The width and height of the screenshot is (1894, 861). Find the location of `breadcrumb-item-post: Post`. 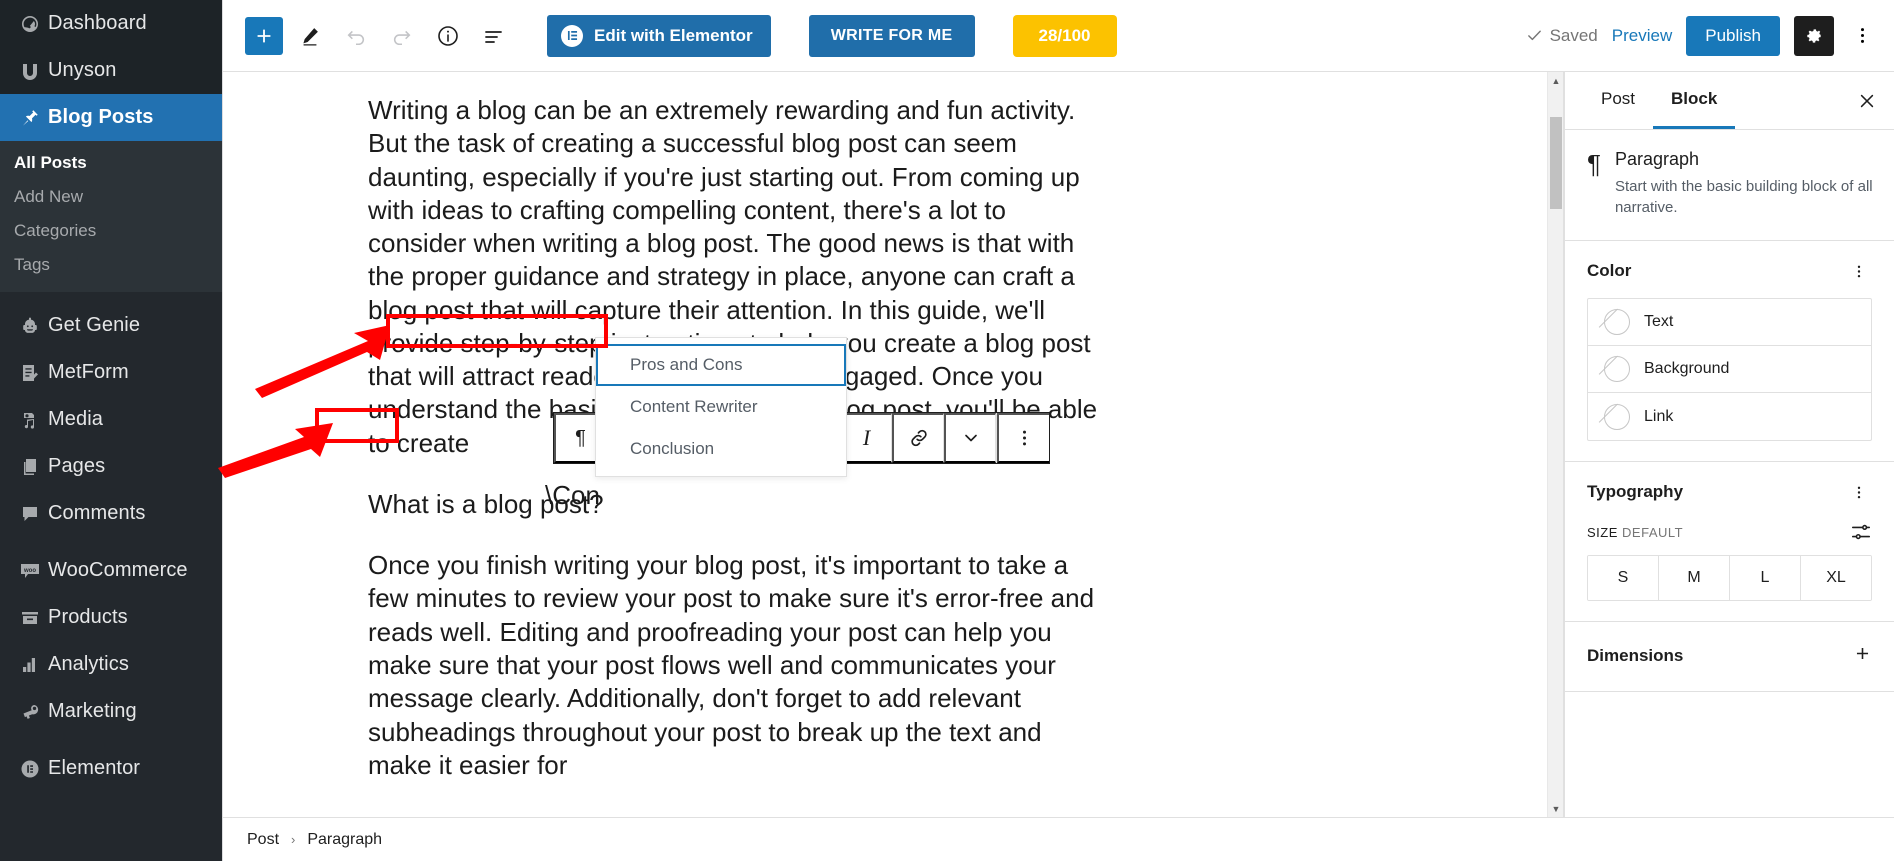

breadcrumb-item-post: Post is located at coordinates (263, 840).